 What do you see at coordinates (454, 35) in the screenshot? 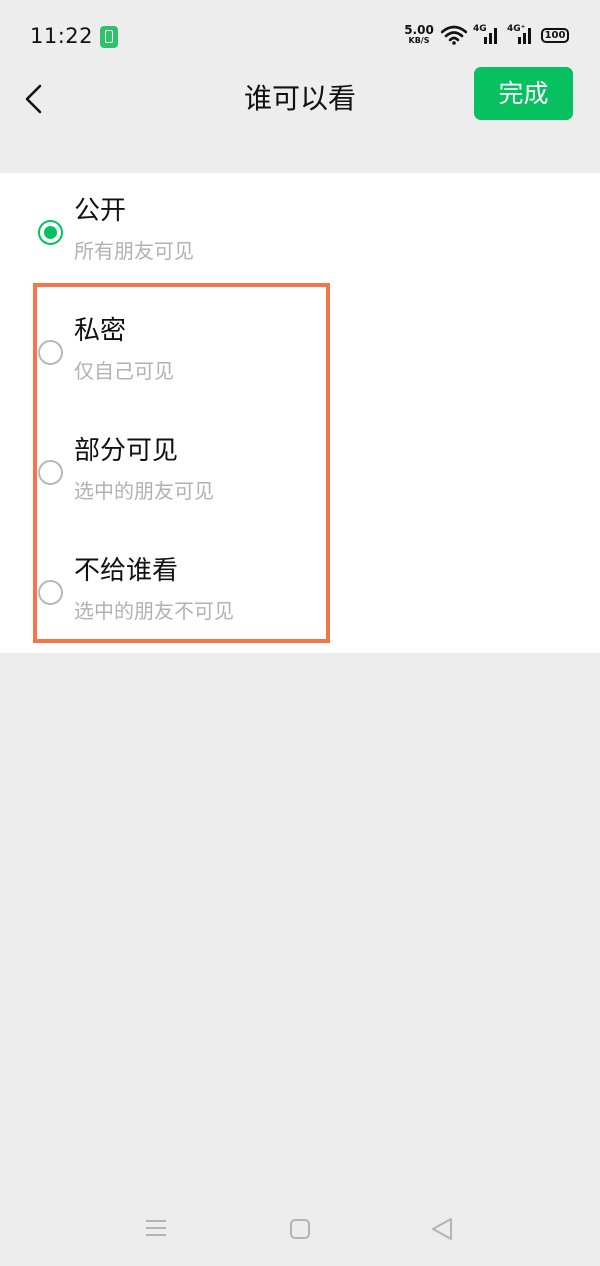
I see `wifi-icon` at bounding box center [454, 35].